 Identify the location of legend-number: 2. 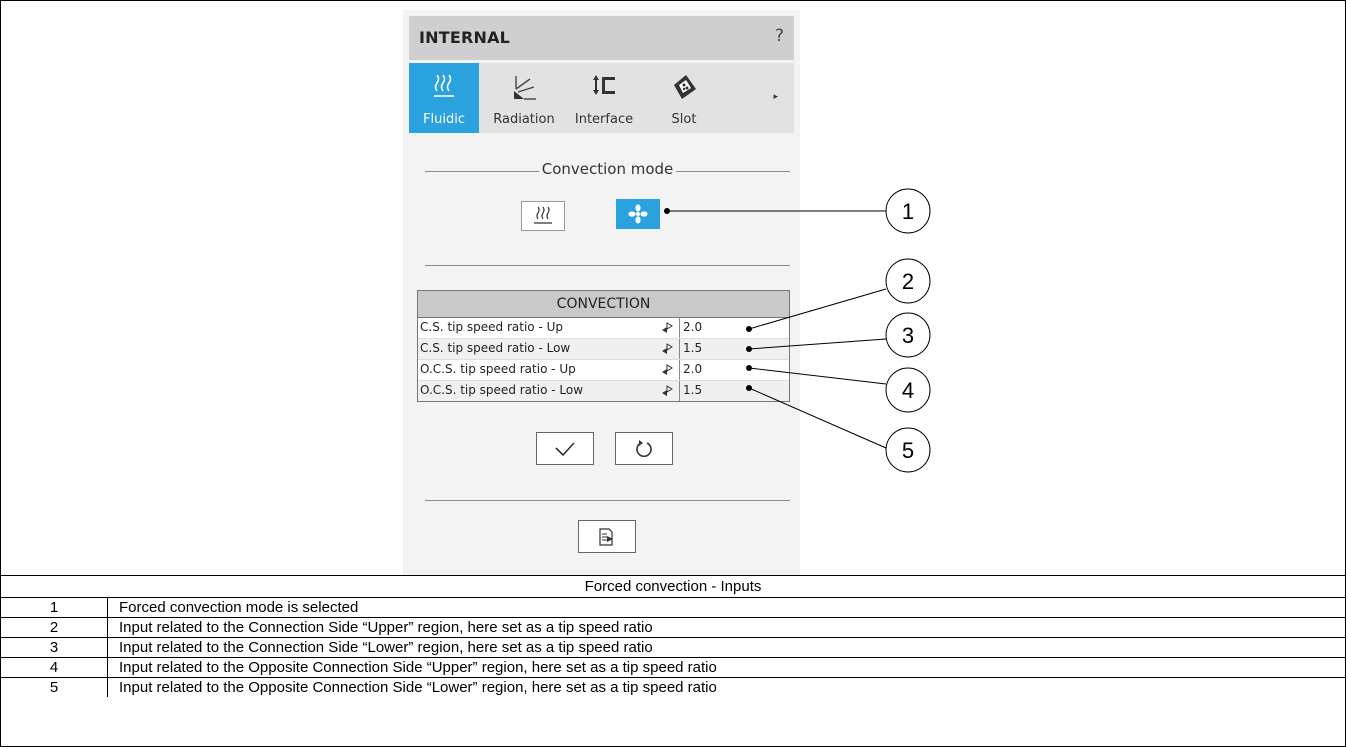
(54, 627).